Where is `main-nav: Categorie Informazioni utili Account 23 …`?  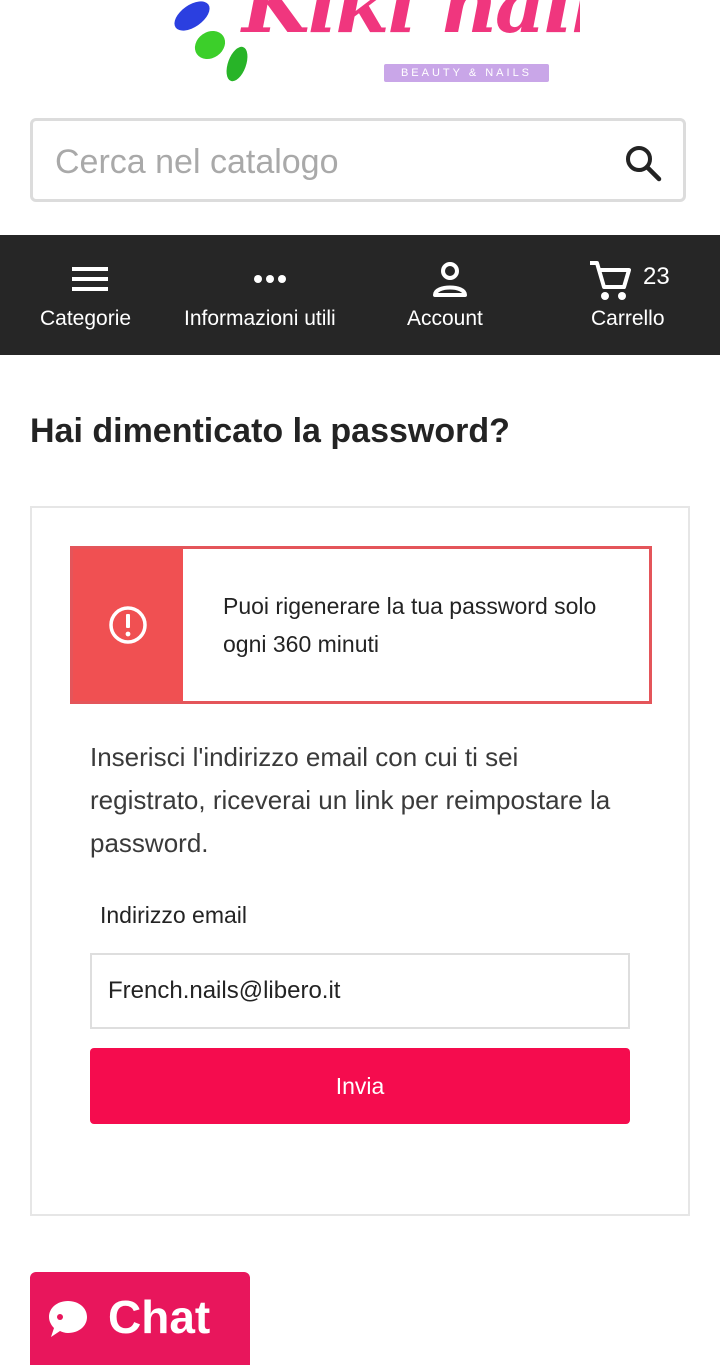
main-nav: Categorie Informazioni utili Account 23 … is located at coordinates (360, 295).